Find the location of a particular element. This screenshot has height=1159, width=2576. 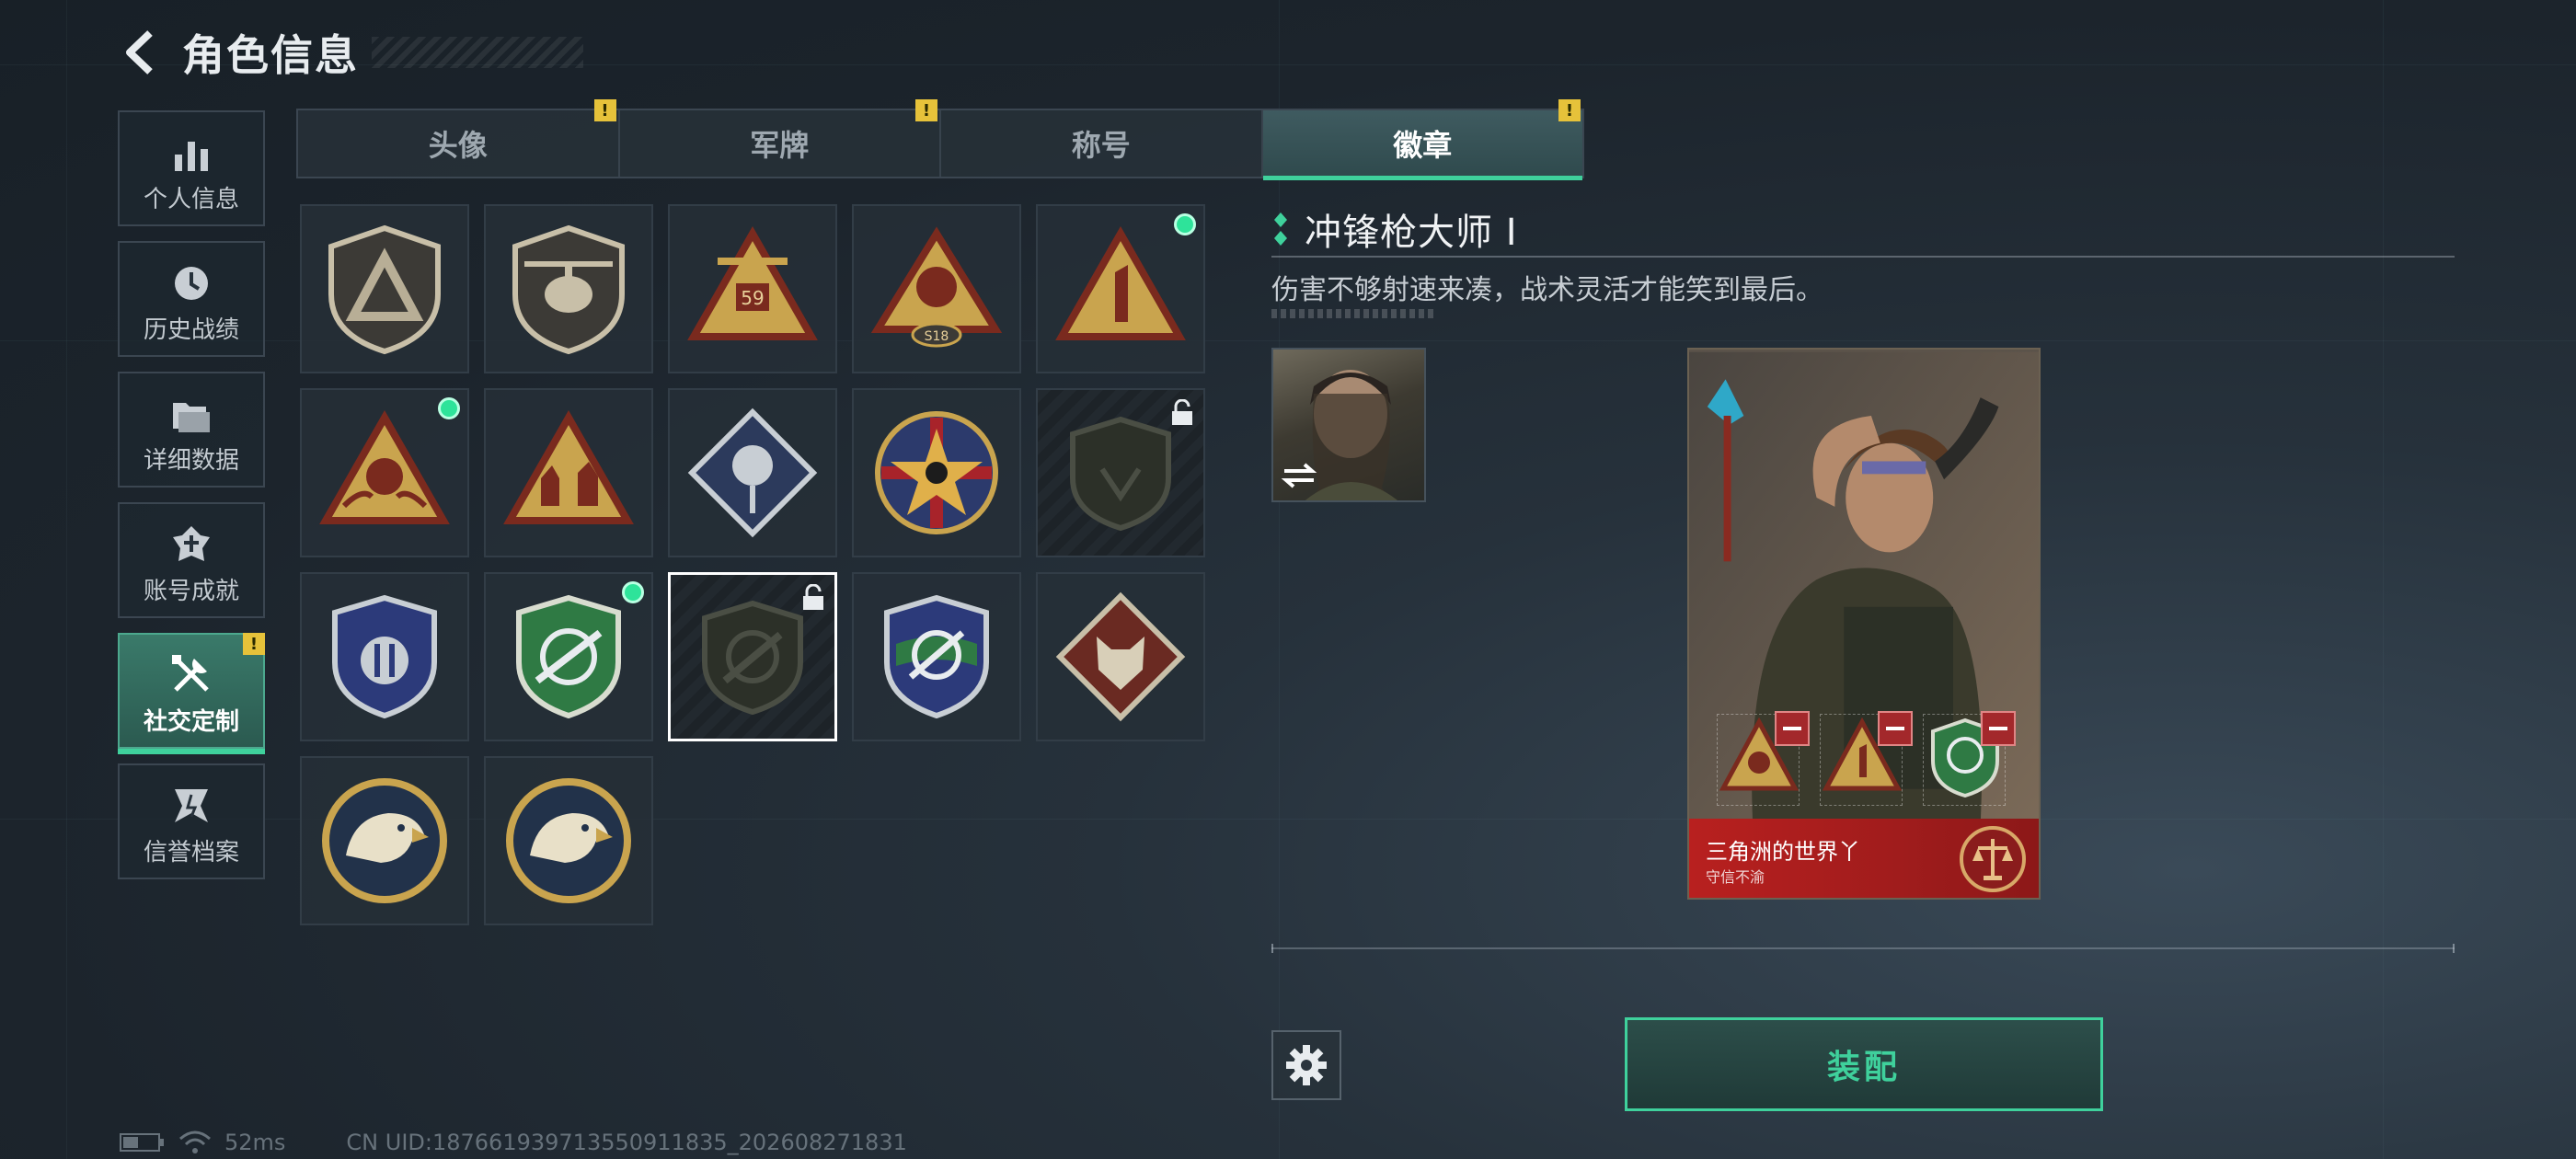

tab-badge: 徽章 ! is located at coordinates (1422, 139).